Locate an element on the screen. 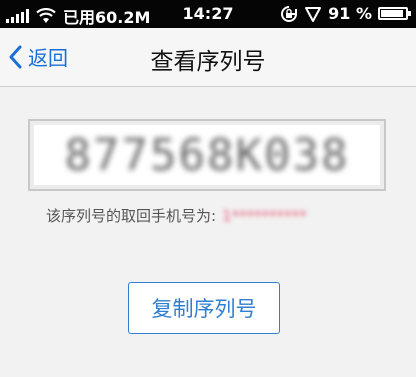 The image size is (416, 377). retrieve-phone-label: 该序列号的取回手机号为: is located at coordinates (131, 216).